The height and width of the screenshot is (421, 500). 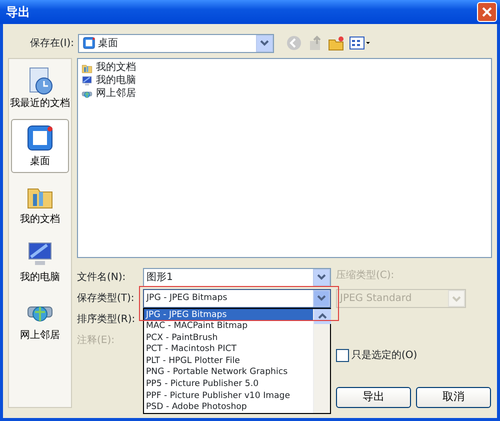 I want to click on scroll-up-button, so click(x=322, y=316).